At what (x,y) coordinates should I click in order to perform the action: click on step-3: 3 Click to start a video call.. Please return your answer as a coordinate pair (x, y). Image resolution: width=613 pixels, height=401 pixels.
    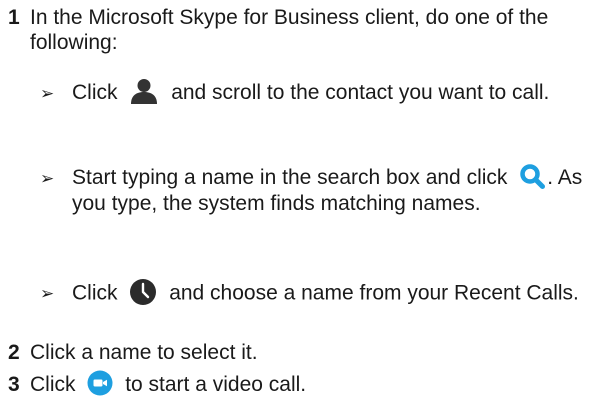
    Looking at the image, I should click on (299, 384).